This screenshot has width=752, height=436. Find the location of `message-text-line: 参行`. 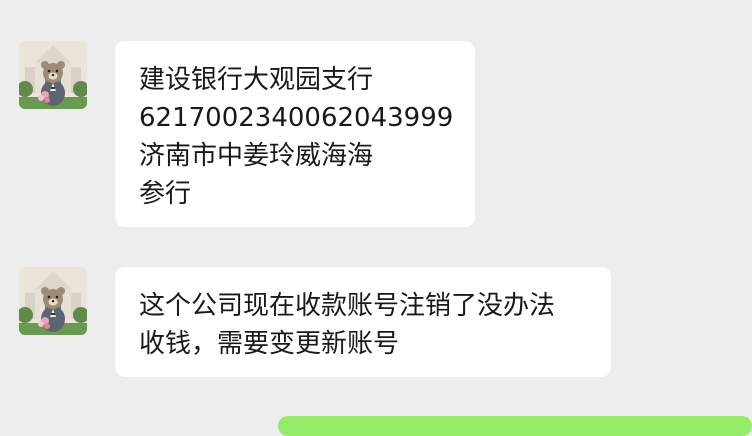

message-text-line: 参行 is located at coordinates (165, 194).